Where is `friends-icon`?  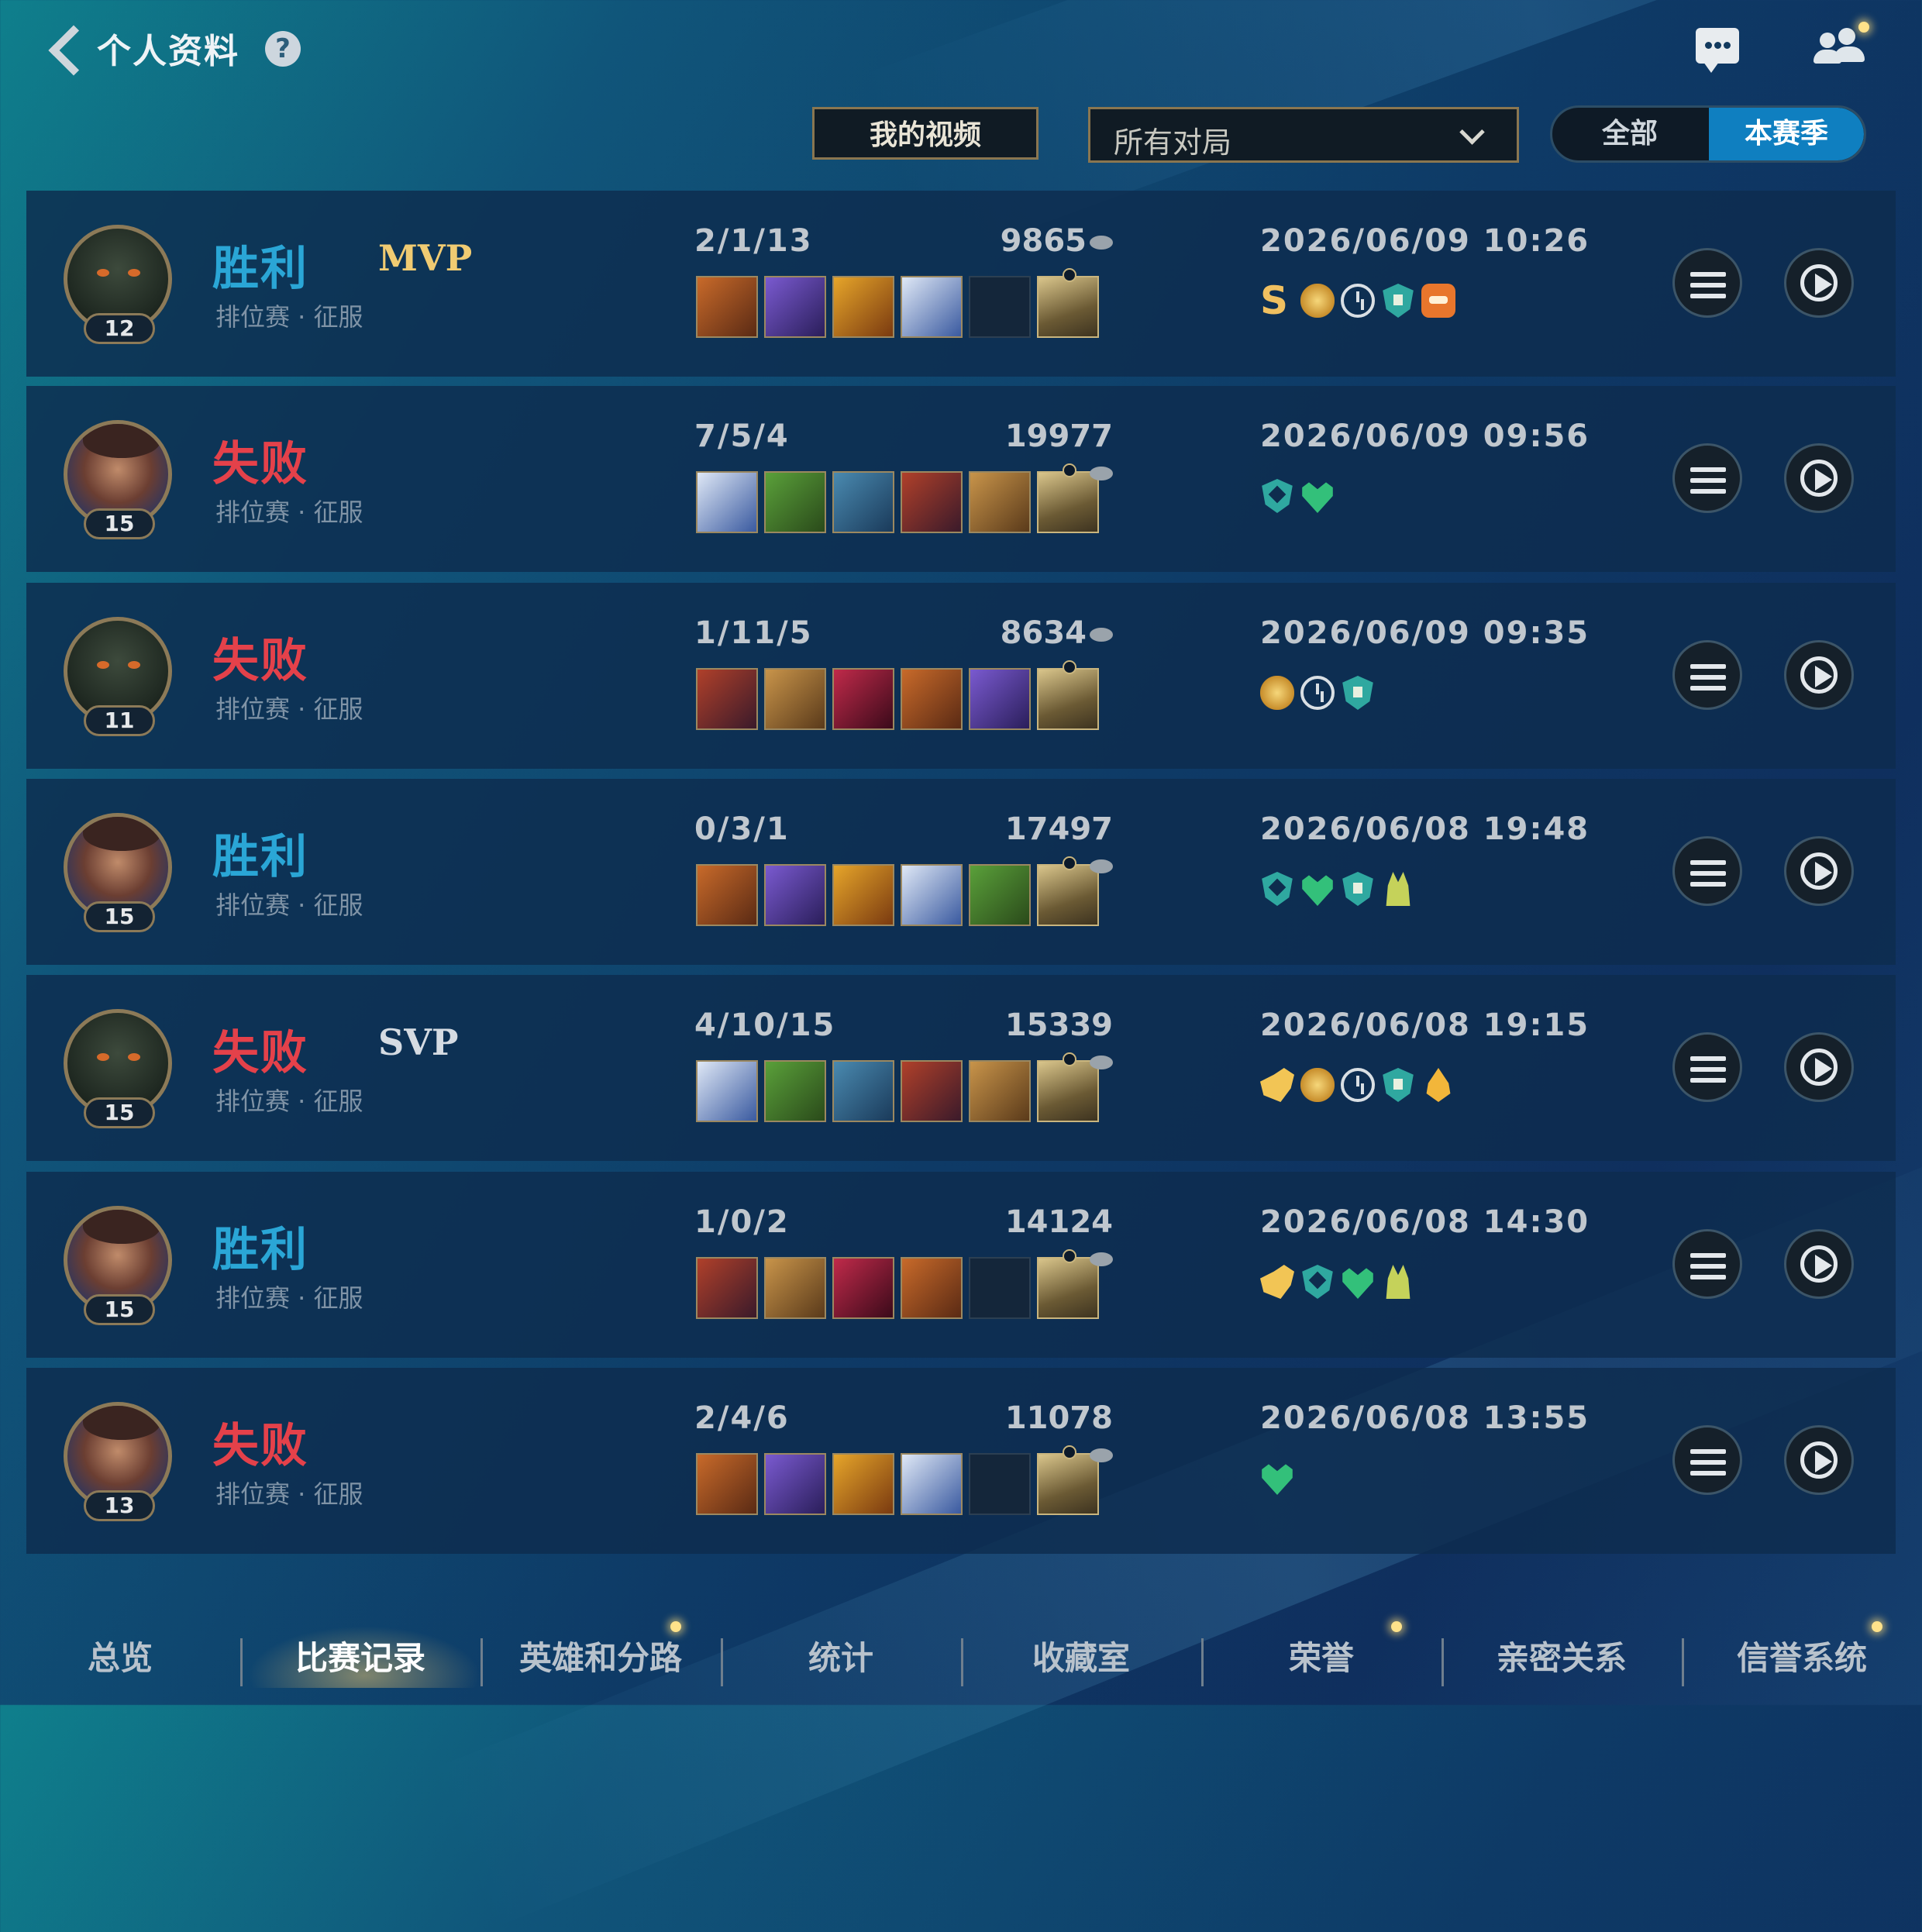
friends-icon is located at coordinates (1839, 45).